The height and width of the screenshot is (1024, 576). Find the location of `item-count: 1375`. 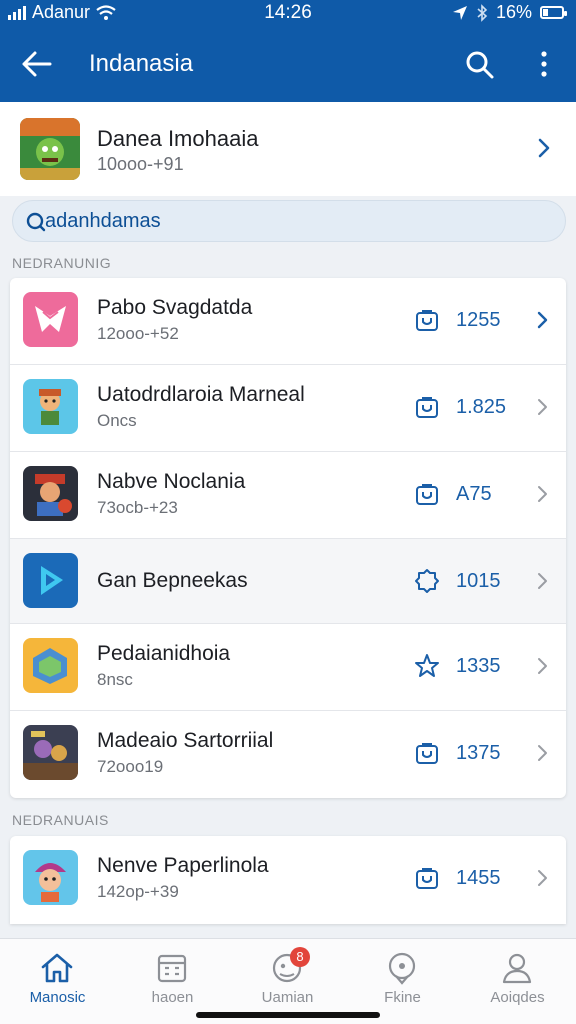

item-count: 1375 is located at coordinates (478, 753).